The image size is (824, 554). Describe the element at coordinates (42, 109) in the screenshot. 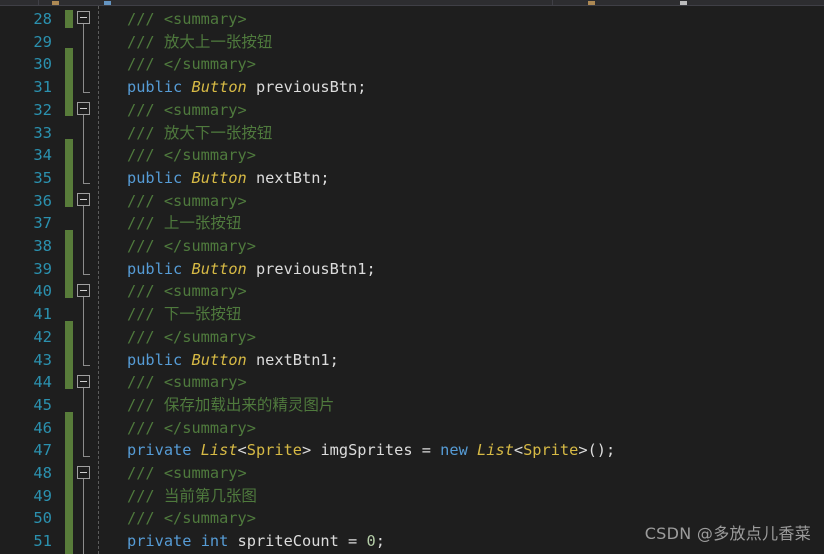

I see `line-number: 32` at that location.